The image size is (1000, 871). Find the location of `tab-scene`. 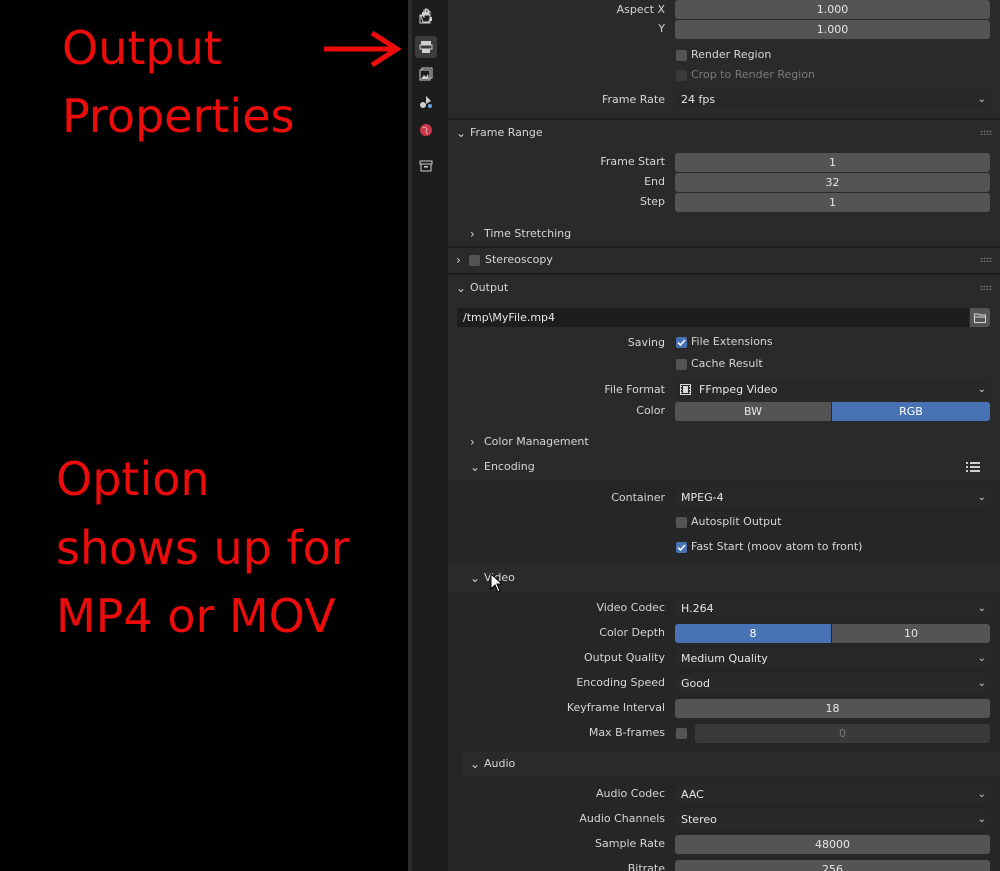

tab-scene is located at coordinates (426, 102).